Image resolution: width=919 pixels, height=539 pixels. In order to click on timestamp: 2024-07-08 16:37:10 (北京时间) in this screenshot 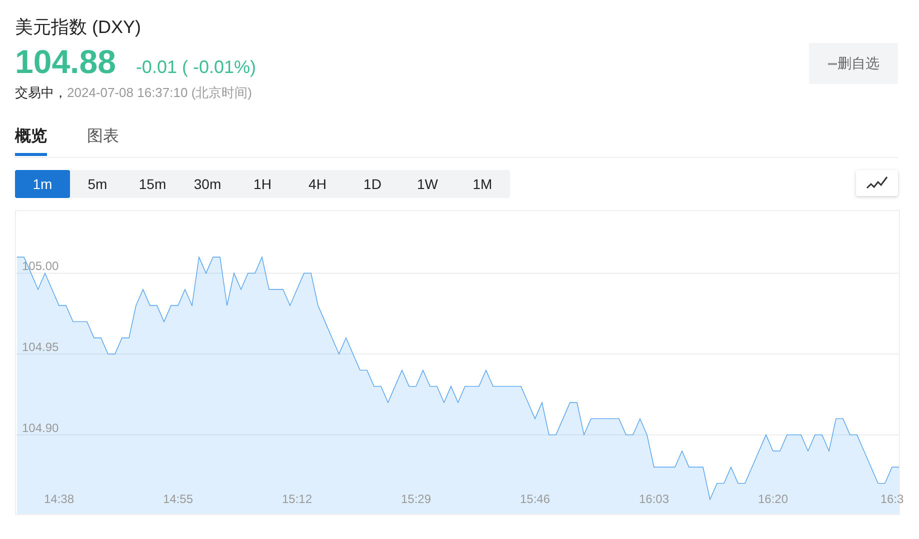, I will do `click(159, 92)`.